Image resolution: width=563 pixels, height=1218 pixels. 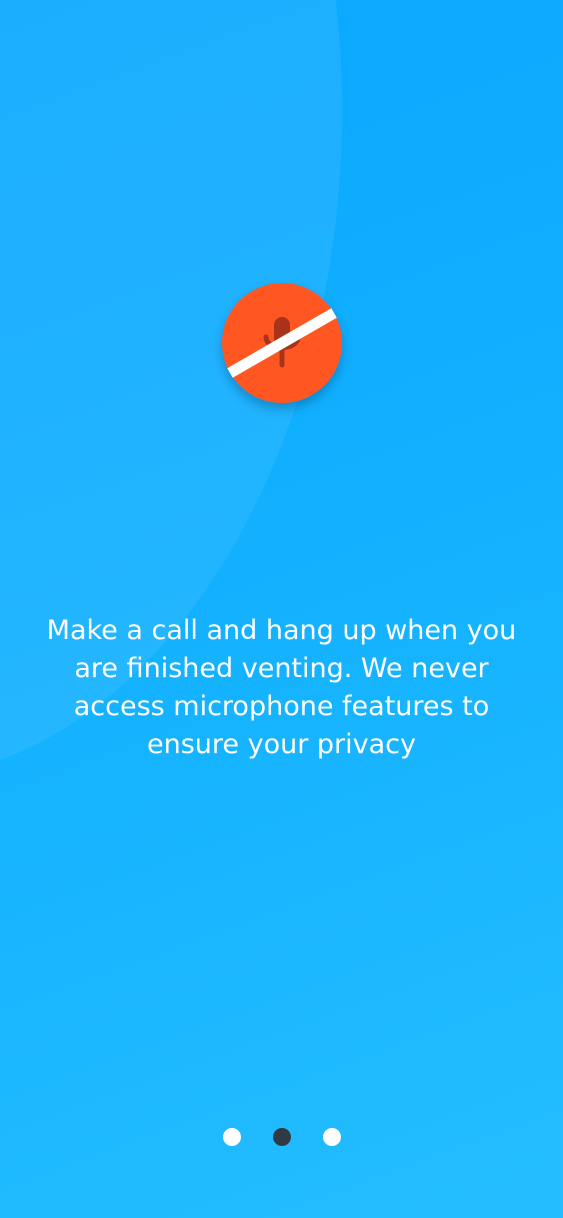 I want to click on microphone-off-svg, so click(x=282, y=343).